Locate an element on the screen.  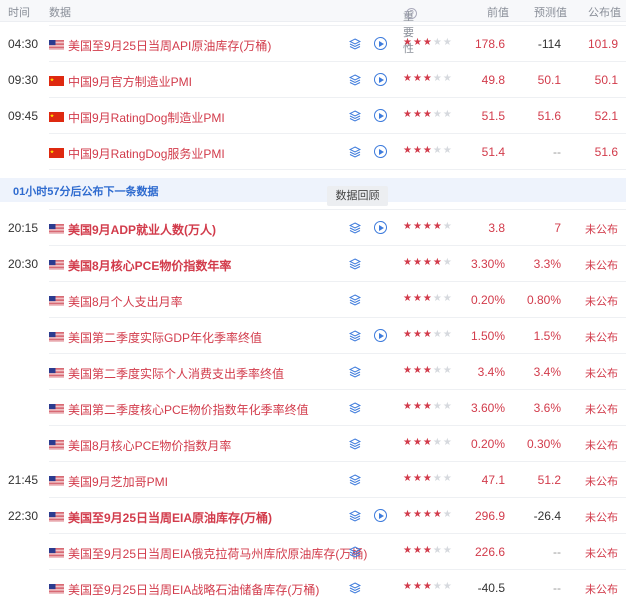
header-forecast: 预测值 is located at coordinates (550, 13).